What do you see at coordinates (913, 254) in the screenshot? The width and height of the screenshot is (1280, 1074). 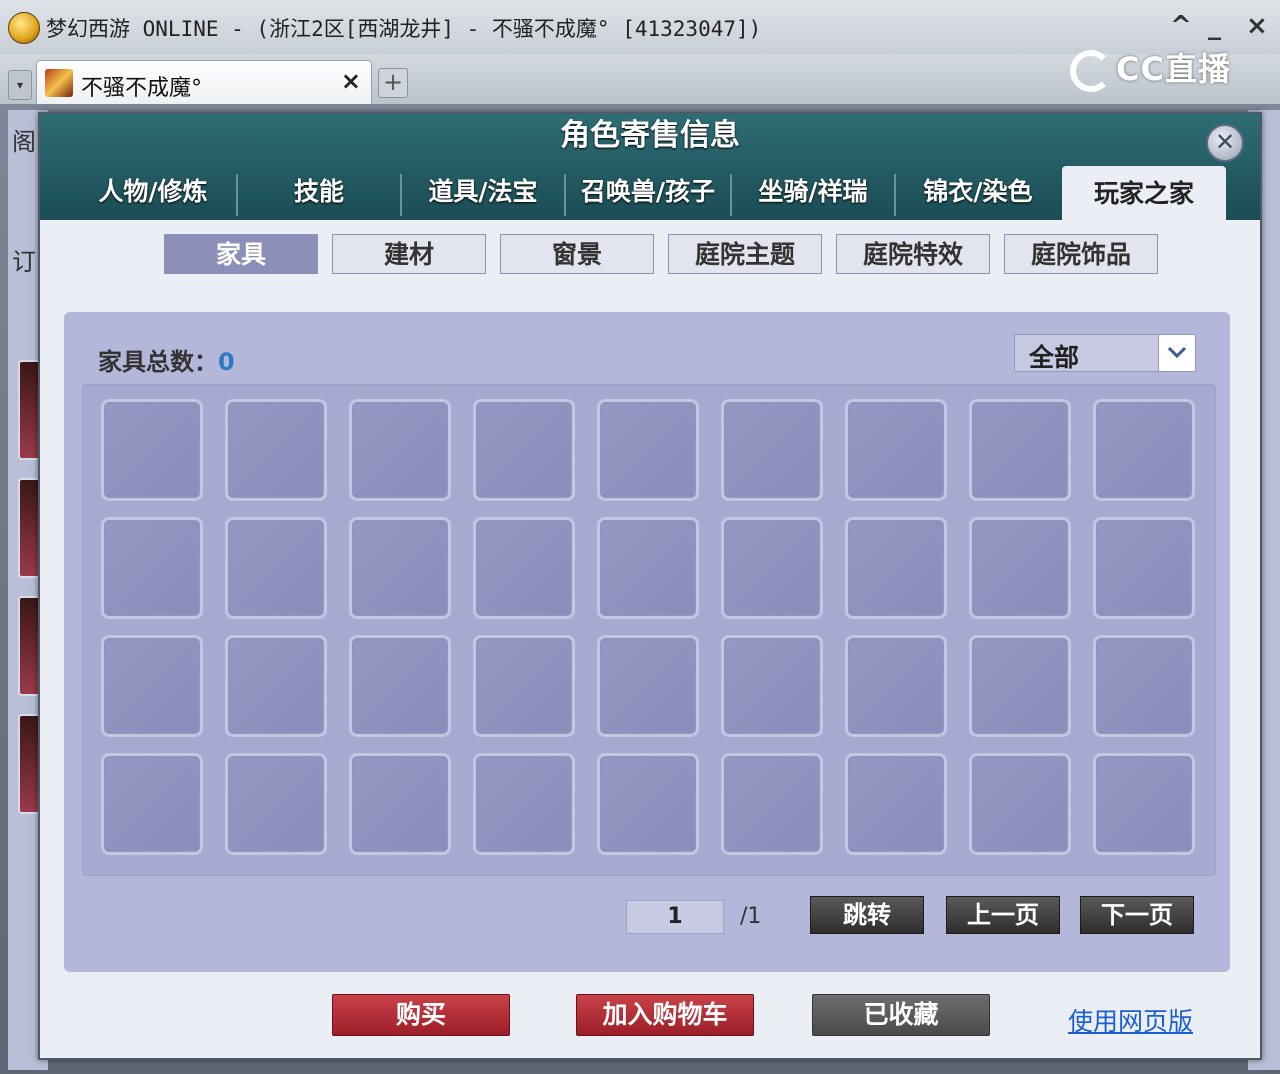 I see `subtab-courtyard-effects: 庭院特效` at bounding box center [913, 254].